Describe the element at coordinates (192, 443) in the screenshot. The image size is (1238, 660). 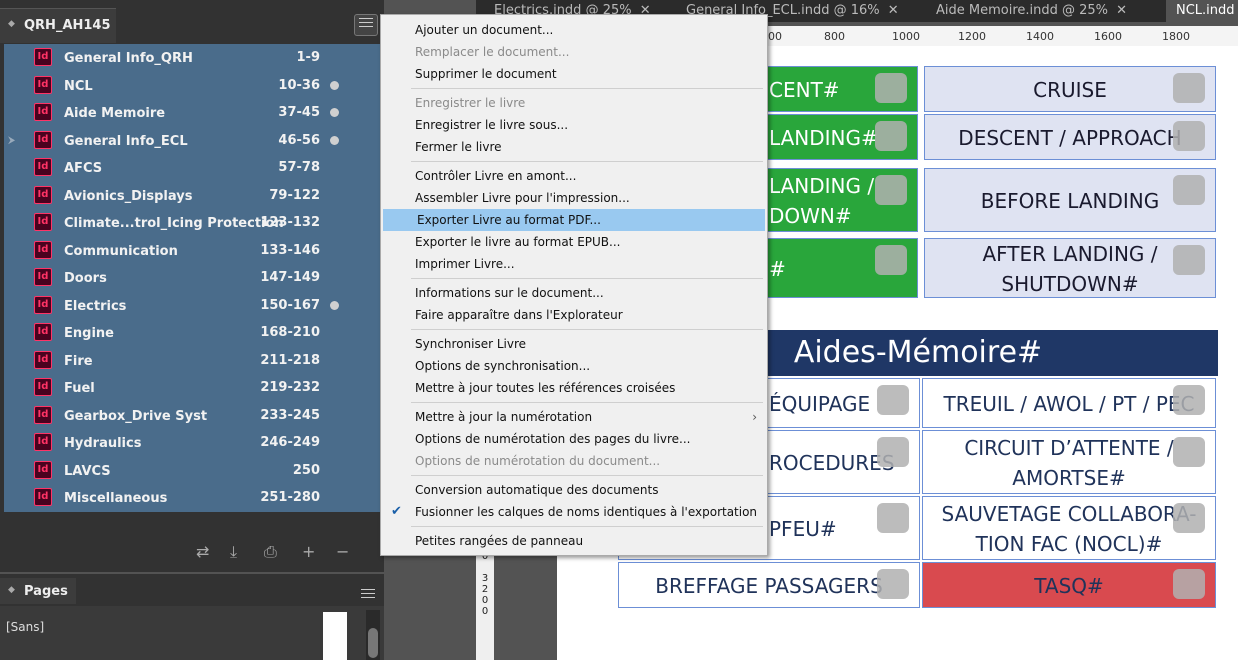
I see `book-document-row: Id Hydraulics 246-249` at that location.